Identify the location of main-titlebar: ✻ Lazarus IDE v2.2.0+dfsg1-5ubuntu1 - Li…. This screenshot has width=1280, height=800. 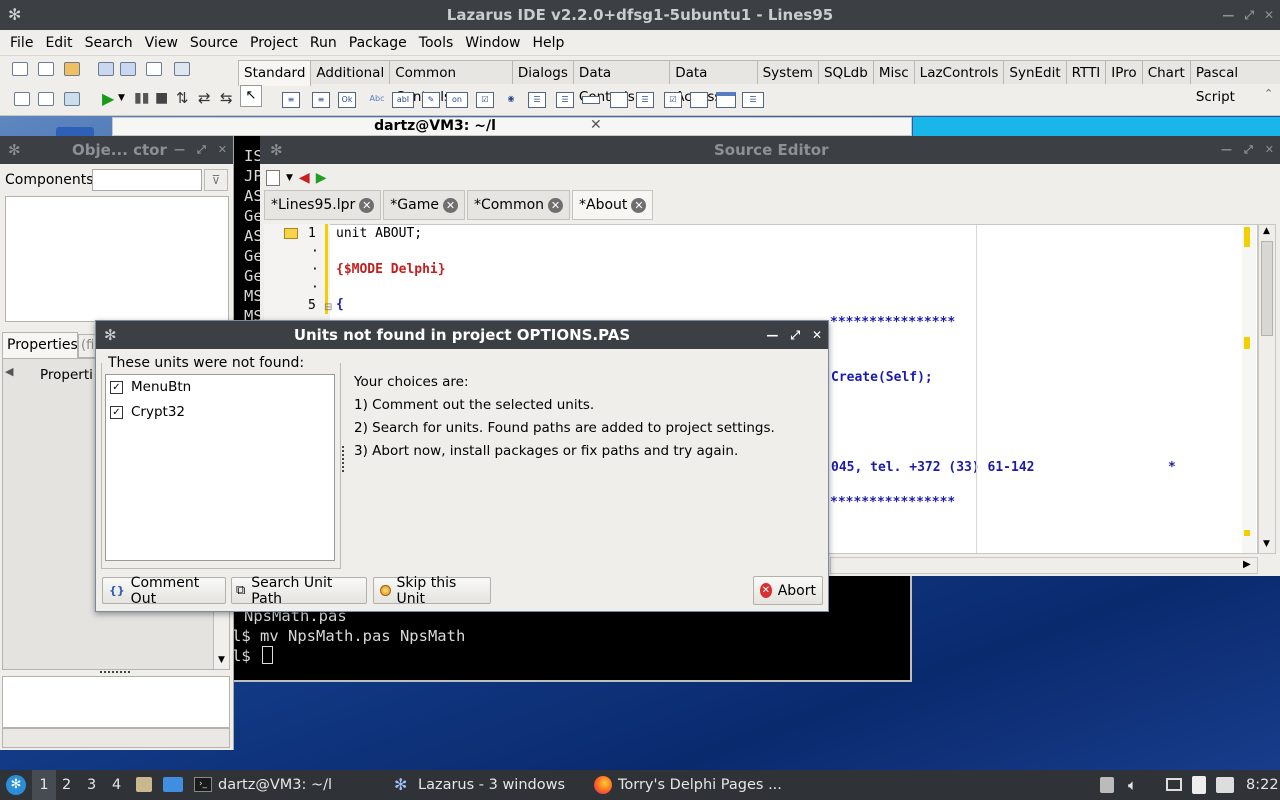
(640, 15).